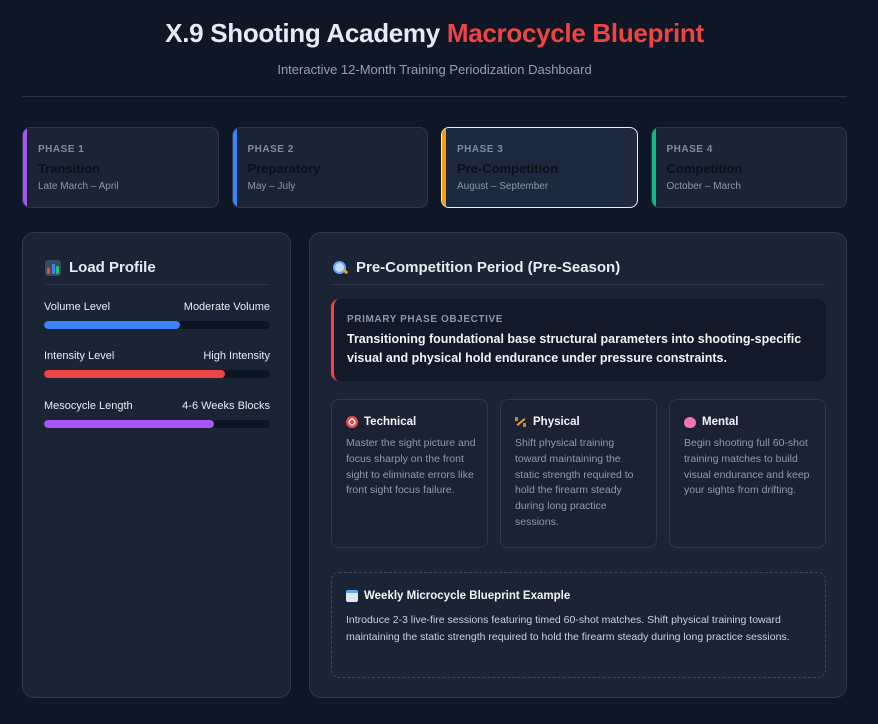 This screenshot has height=724, width=878. I want to click on bar-chart-icon, so click(53, 267).